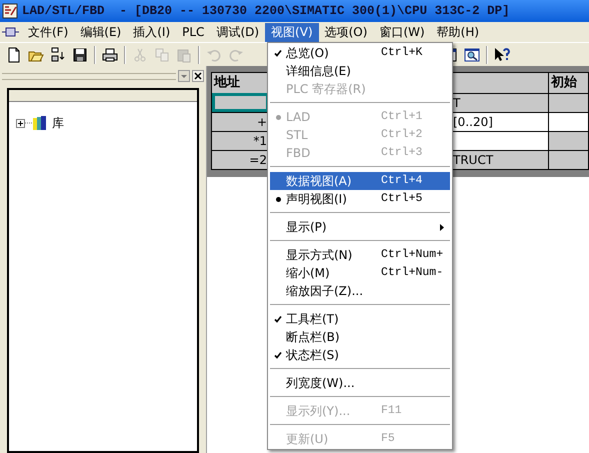 The width and height of the screenshot is (589, 453). I want to click on submenu-arrow-icon, so click(442, 227).